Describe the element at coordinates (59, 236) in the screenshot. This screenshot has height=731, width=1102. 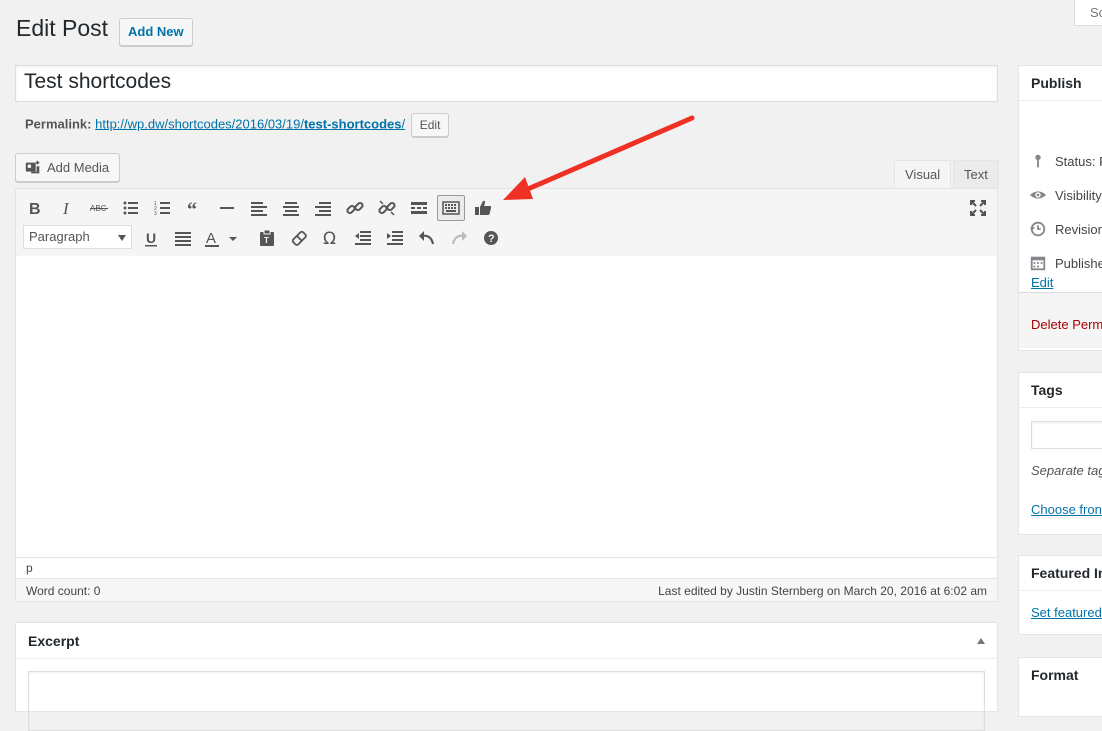
I see `format-select-value: Paragraph` at that location.